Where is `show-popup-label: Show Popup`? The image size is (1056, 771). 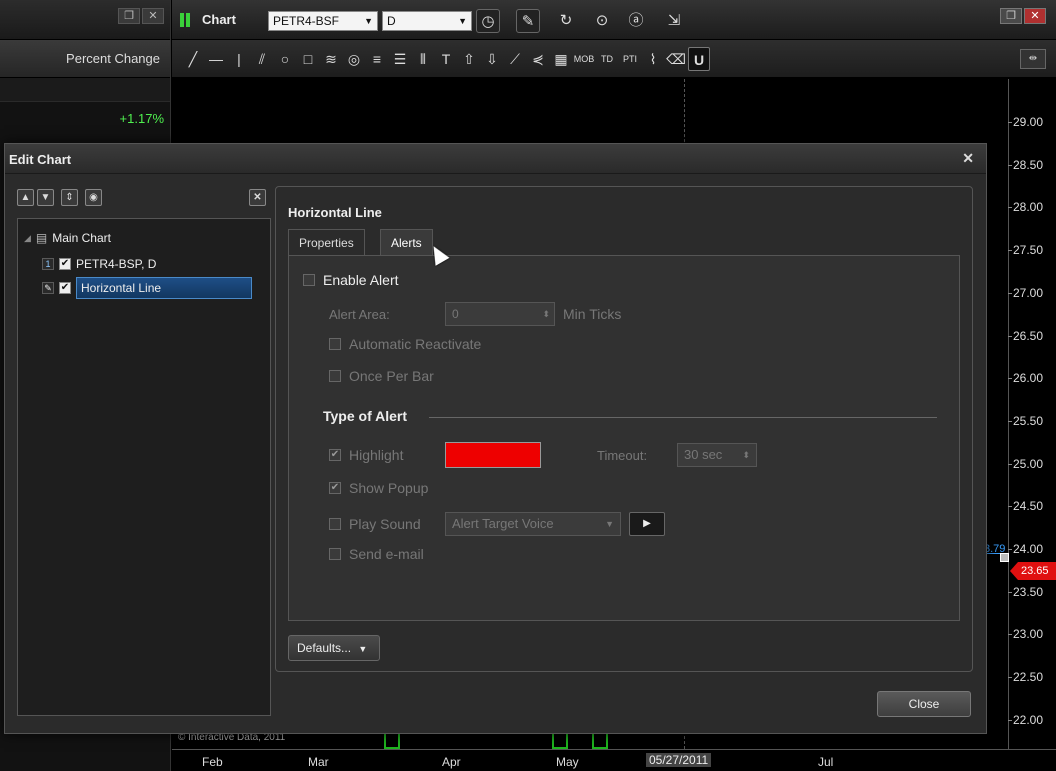
show-popup-label: Show Popup is located at coordinates (389, 488).